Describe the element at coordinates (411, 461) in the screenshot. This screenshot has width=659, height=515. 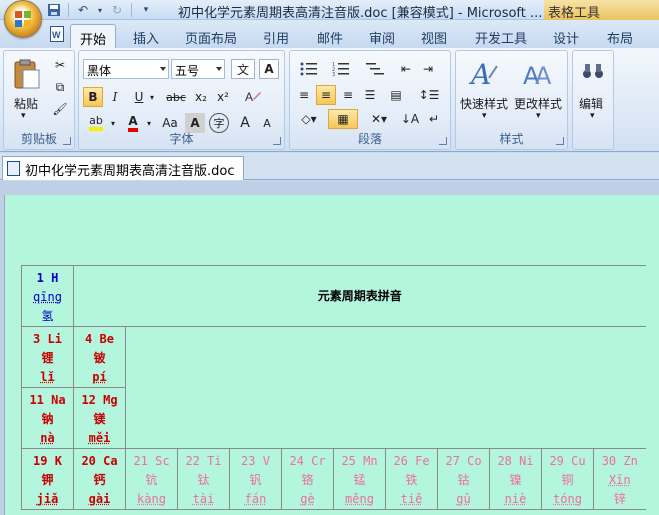
I see `element-number: 26 Fe` at that location.